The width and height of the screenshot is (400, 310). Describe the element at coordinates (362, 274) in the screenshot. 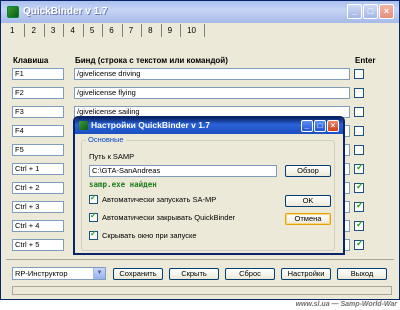

I see `exit-button: Выход` at that location.